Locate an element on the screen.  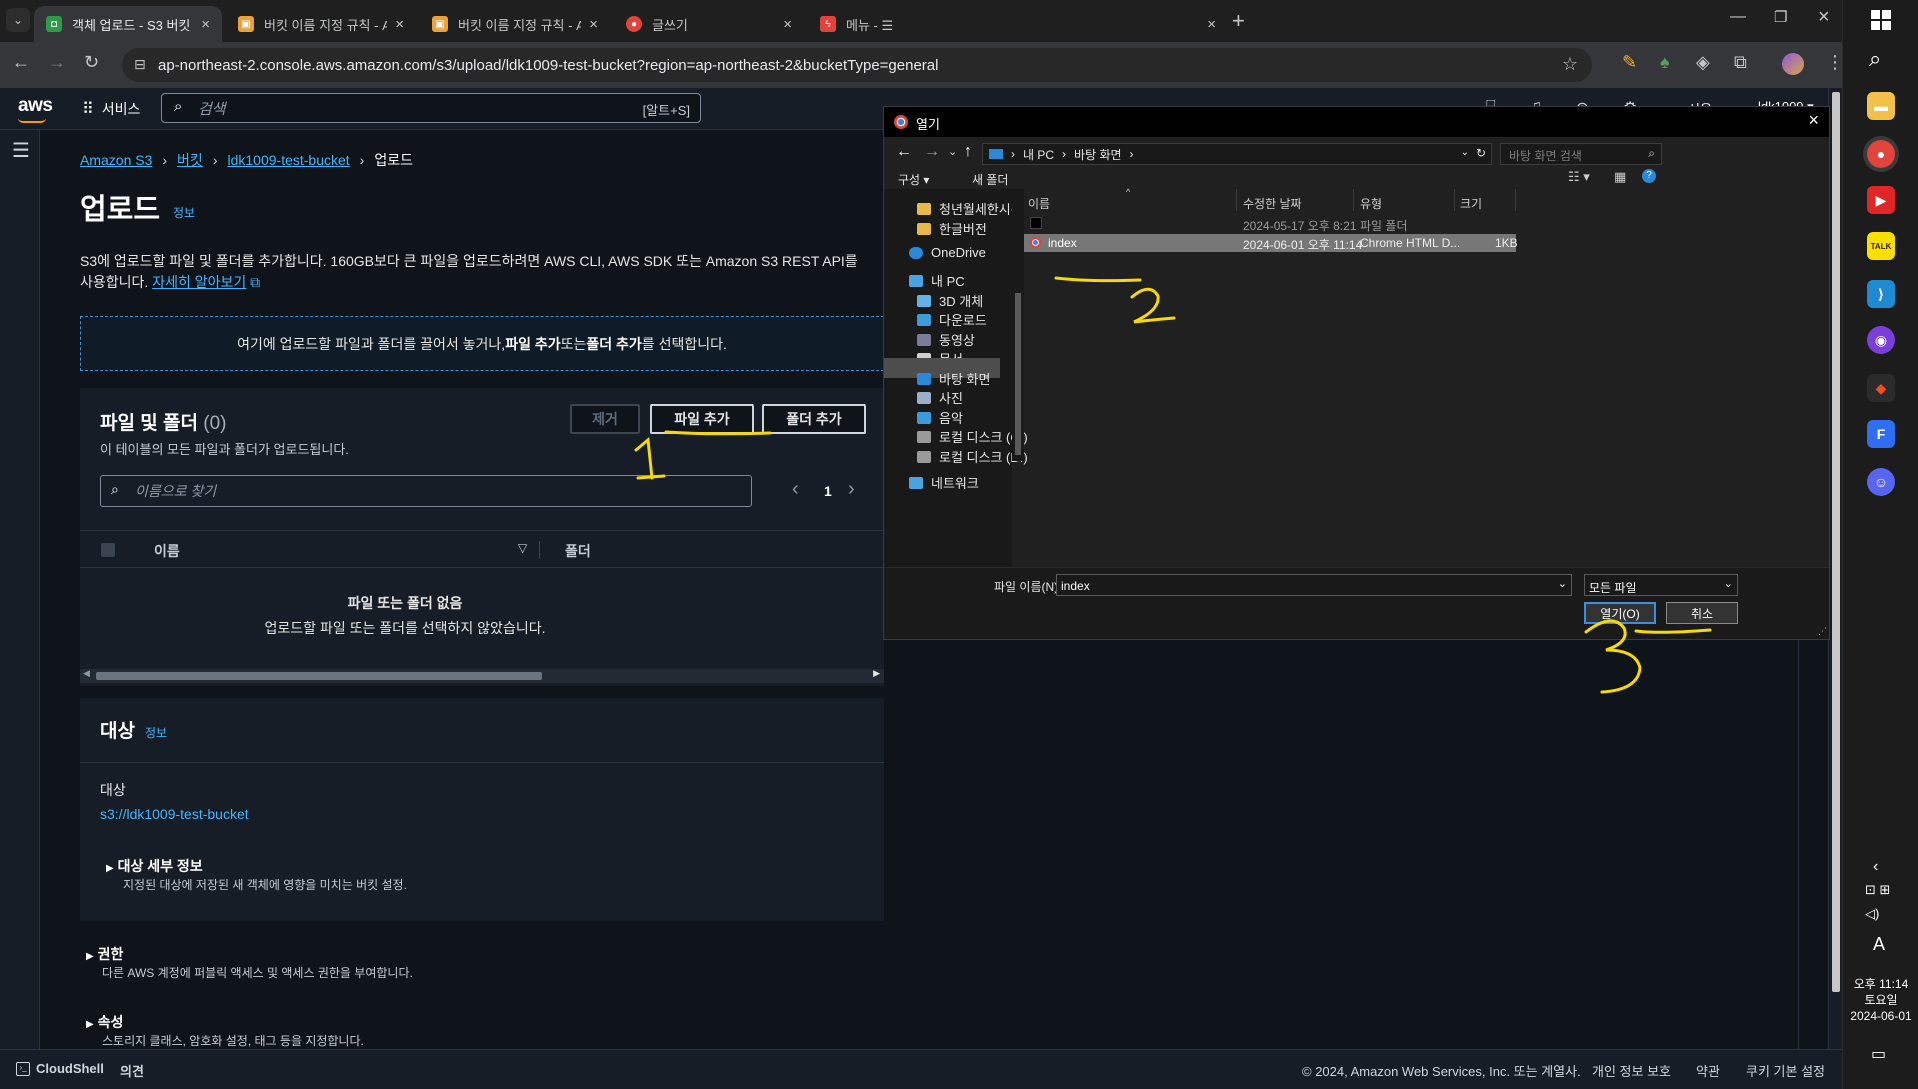
destination-info-link: 정보 is located at coordinates (156, 732).